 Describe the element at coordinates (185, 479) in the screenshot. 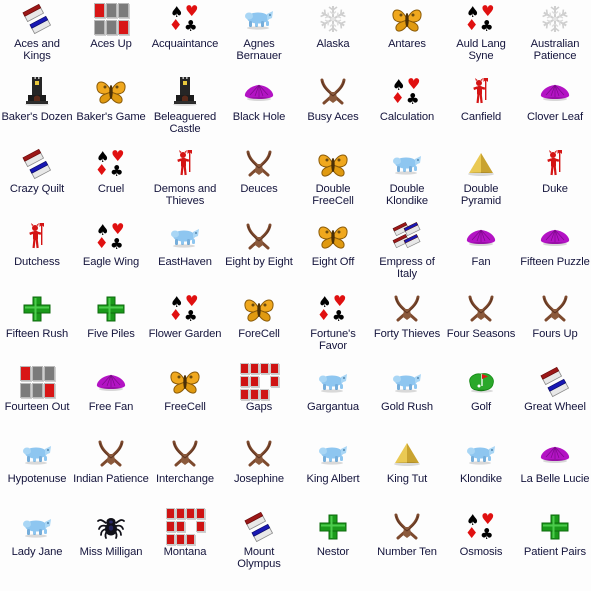

I see `game-item-label: Interchange` at that location.